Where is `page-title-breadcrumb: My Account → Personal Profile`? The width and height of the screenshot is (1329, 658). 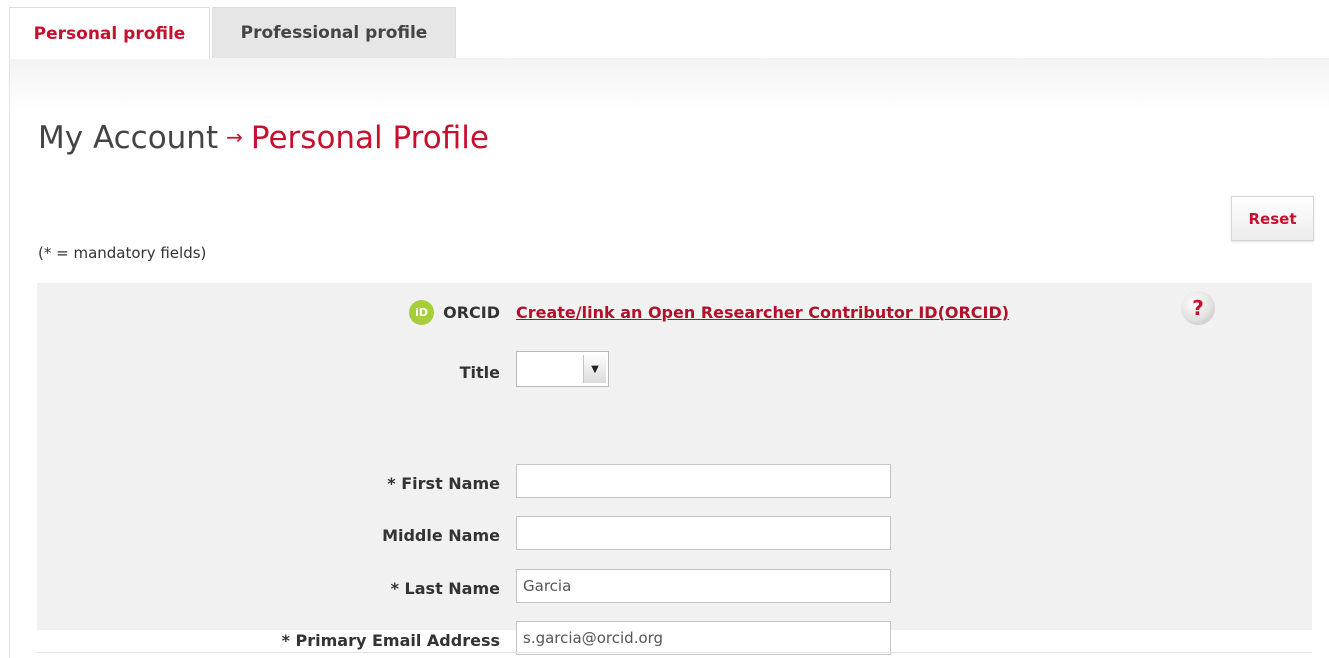 page-title-breadcrumb: My Account → Personal Profile is located at coordinates (263, 138).